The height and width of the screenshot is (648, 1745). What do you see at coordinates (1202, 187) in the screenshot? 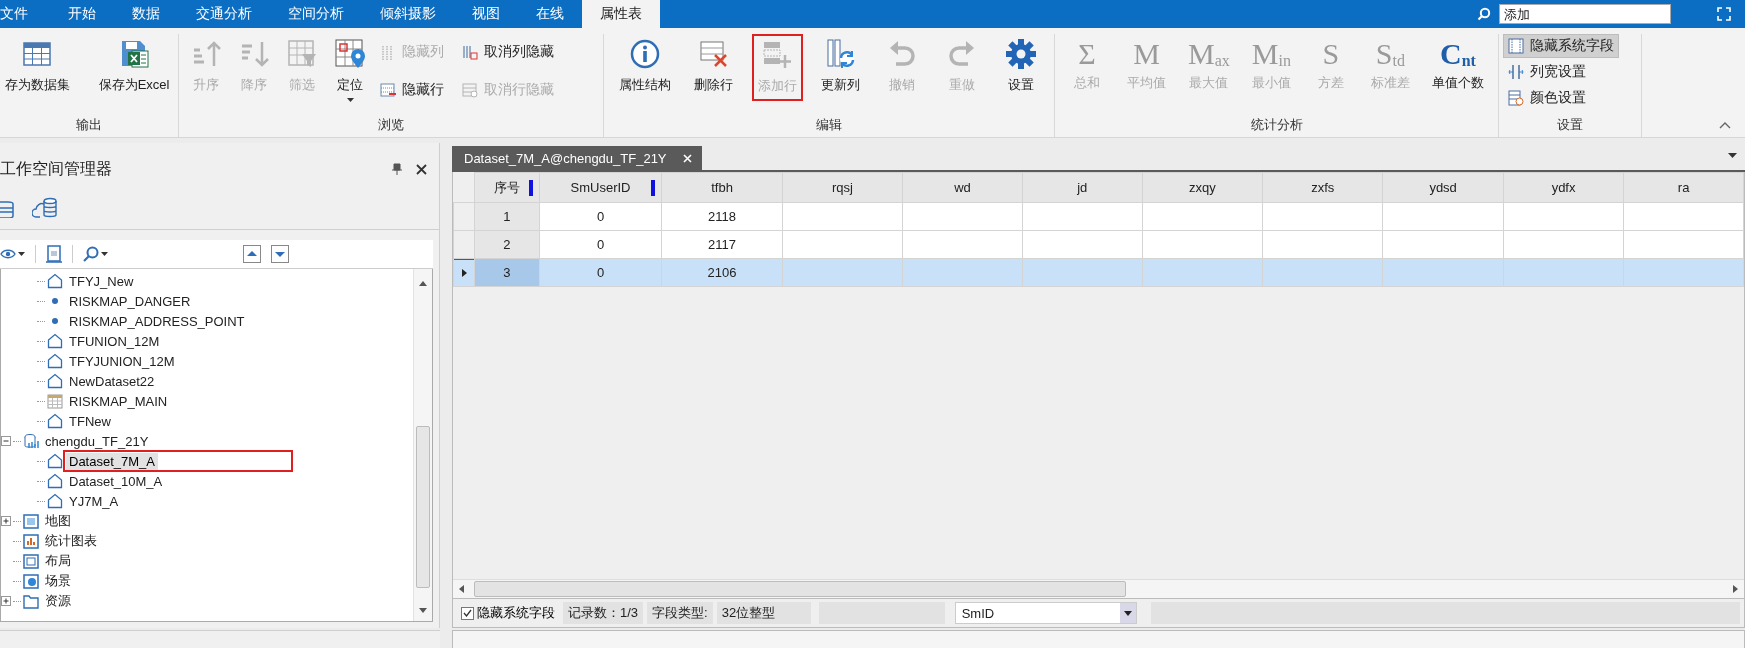
I see `column-header: zxqy` at bounding box center [1202, 187].